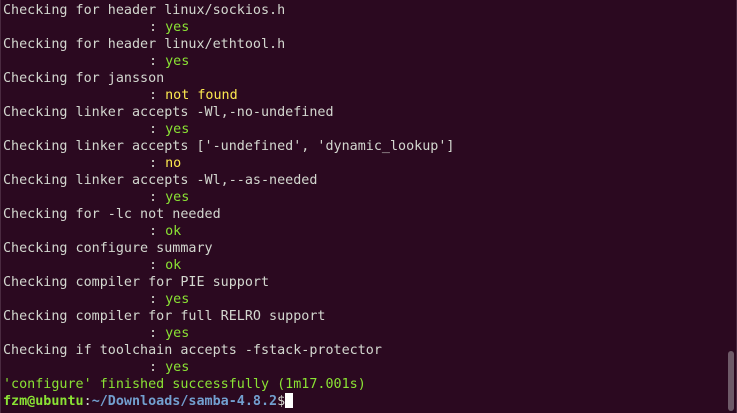 The height and width of the screenshot is (413, 737). I want to click on result-value: no, so click(173, 163).